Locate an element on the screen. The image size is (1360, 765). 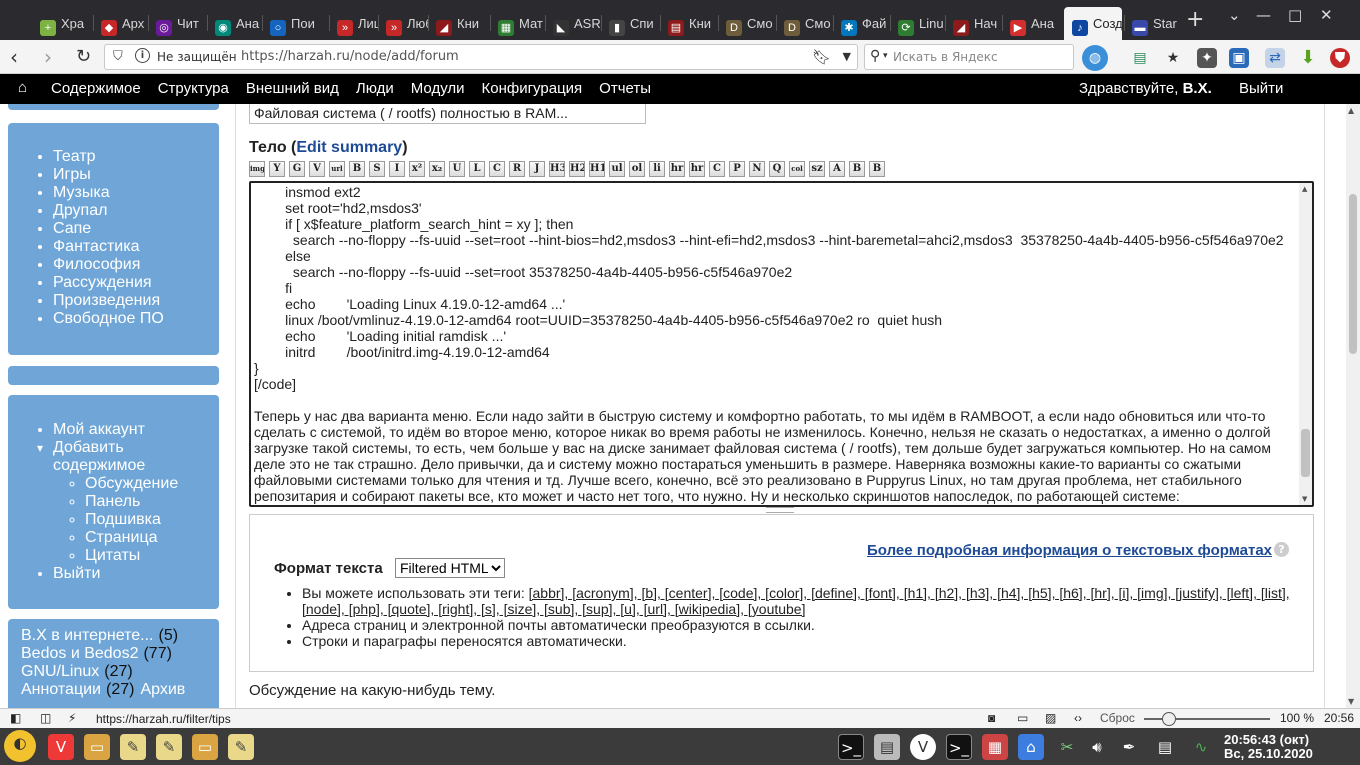
browser-tab: ⟳ Linu is located at coordinates (917, 23).